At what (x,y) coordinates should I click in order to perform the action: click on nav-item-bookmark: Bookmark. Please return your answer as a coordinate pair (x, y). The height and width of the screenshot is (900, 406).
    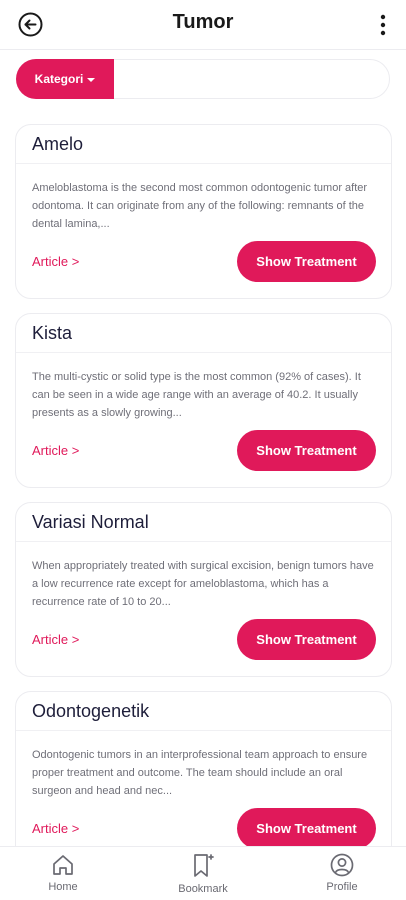
    Looking at the image, I should click on (203, 874).